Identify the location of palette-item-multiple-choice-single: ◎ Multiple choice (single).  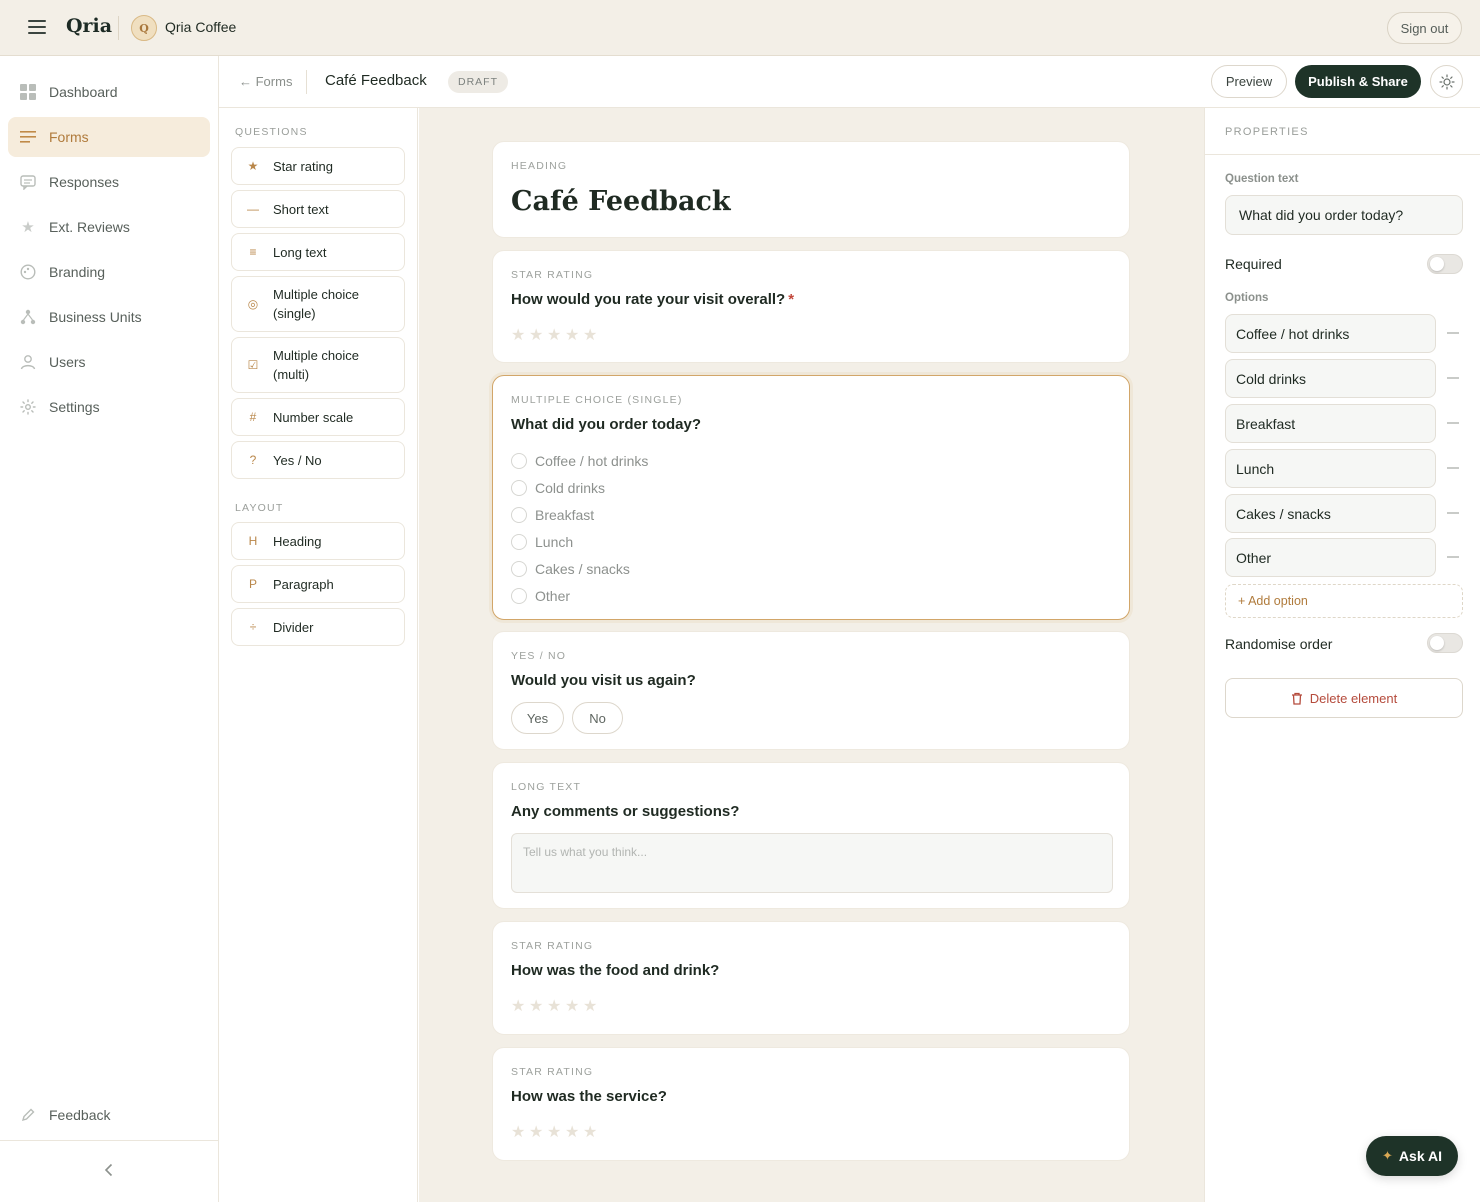
(318, 304).